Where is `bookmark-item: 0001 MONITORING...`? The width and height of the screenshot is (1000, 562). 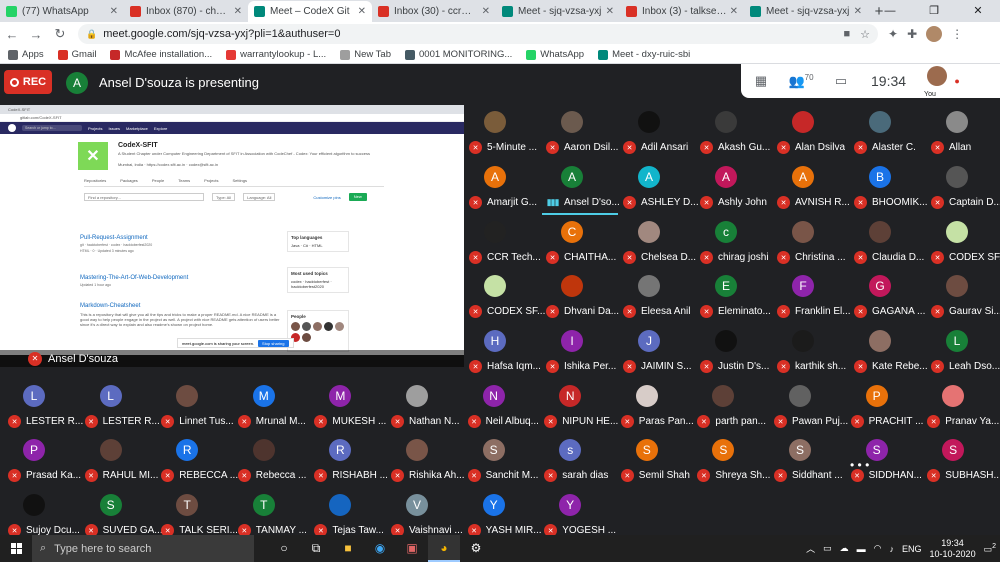
bookmark-item: 0001 MONITORING... is located at coordinates (458, 54).